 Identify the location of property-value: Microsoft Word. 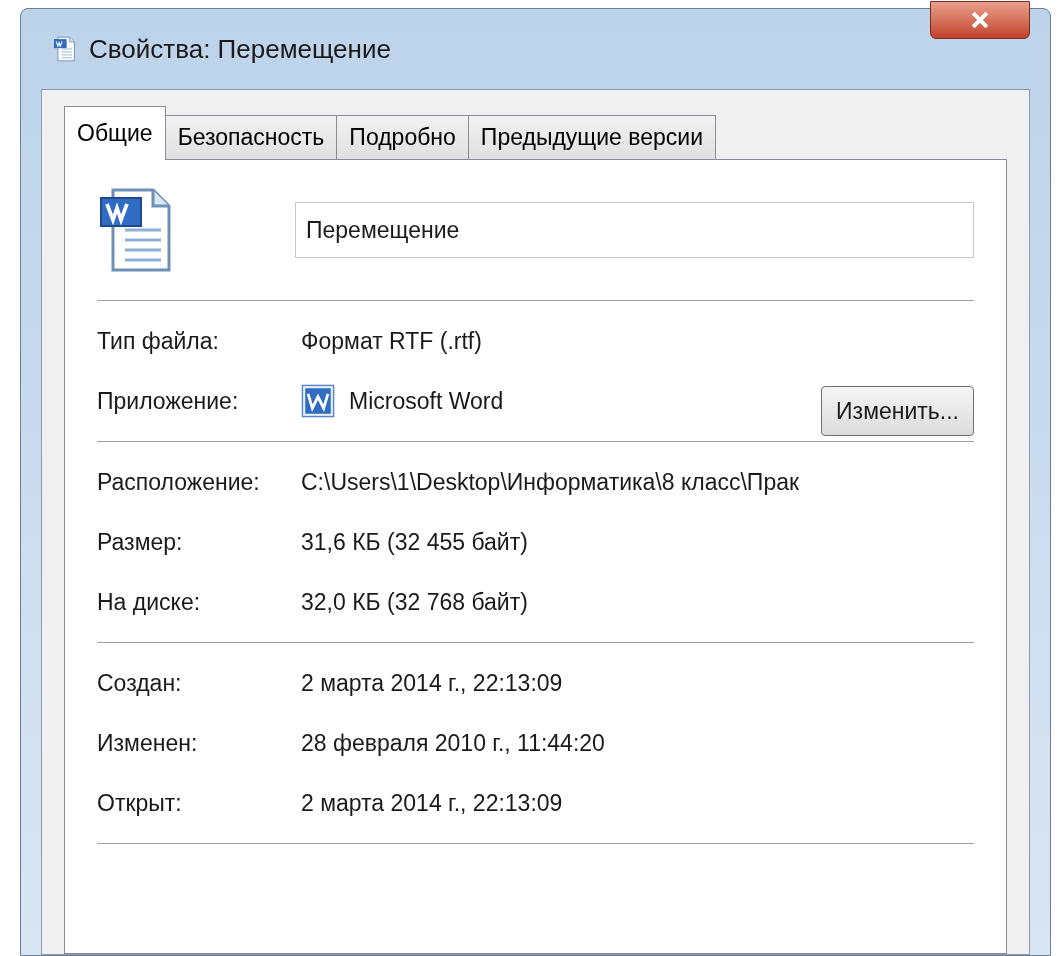
(427, 401).